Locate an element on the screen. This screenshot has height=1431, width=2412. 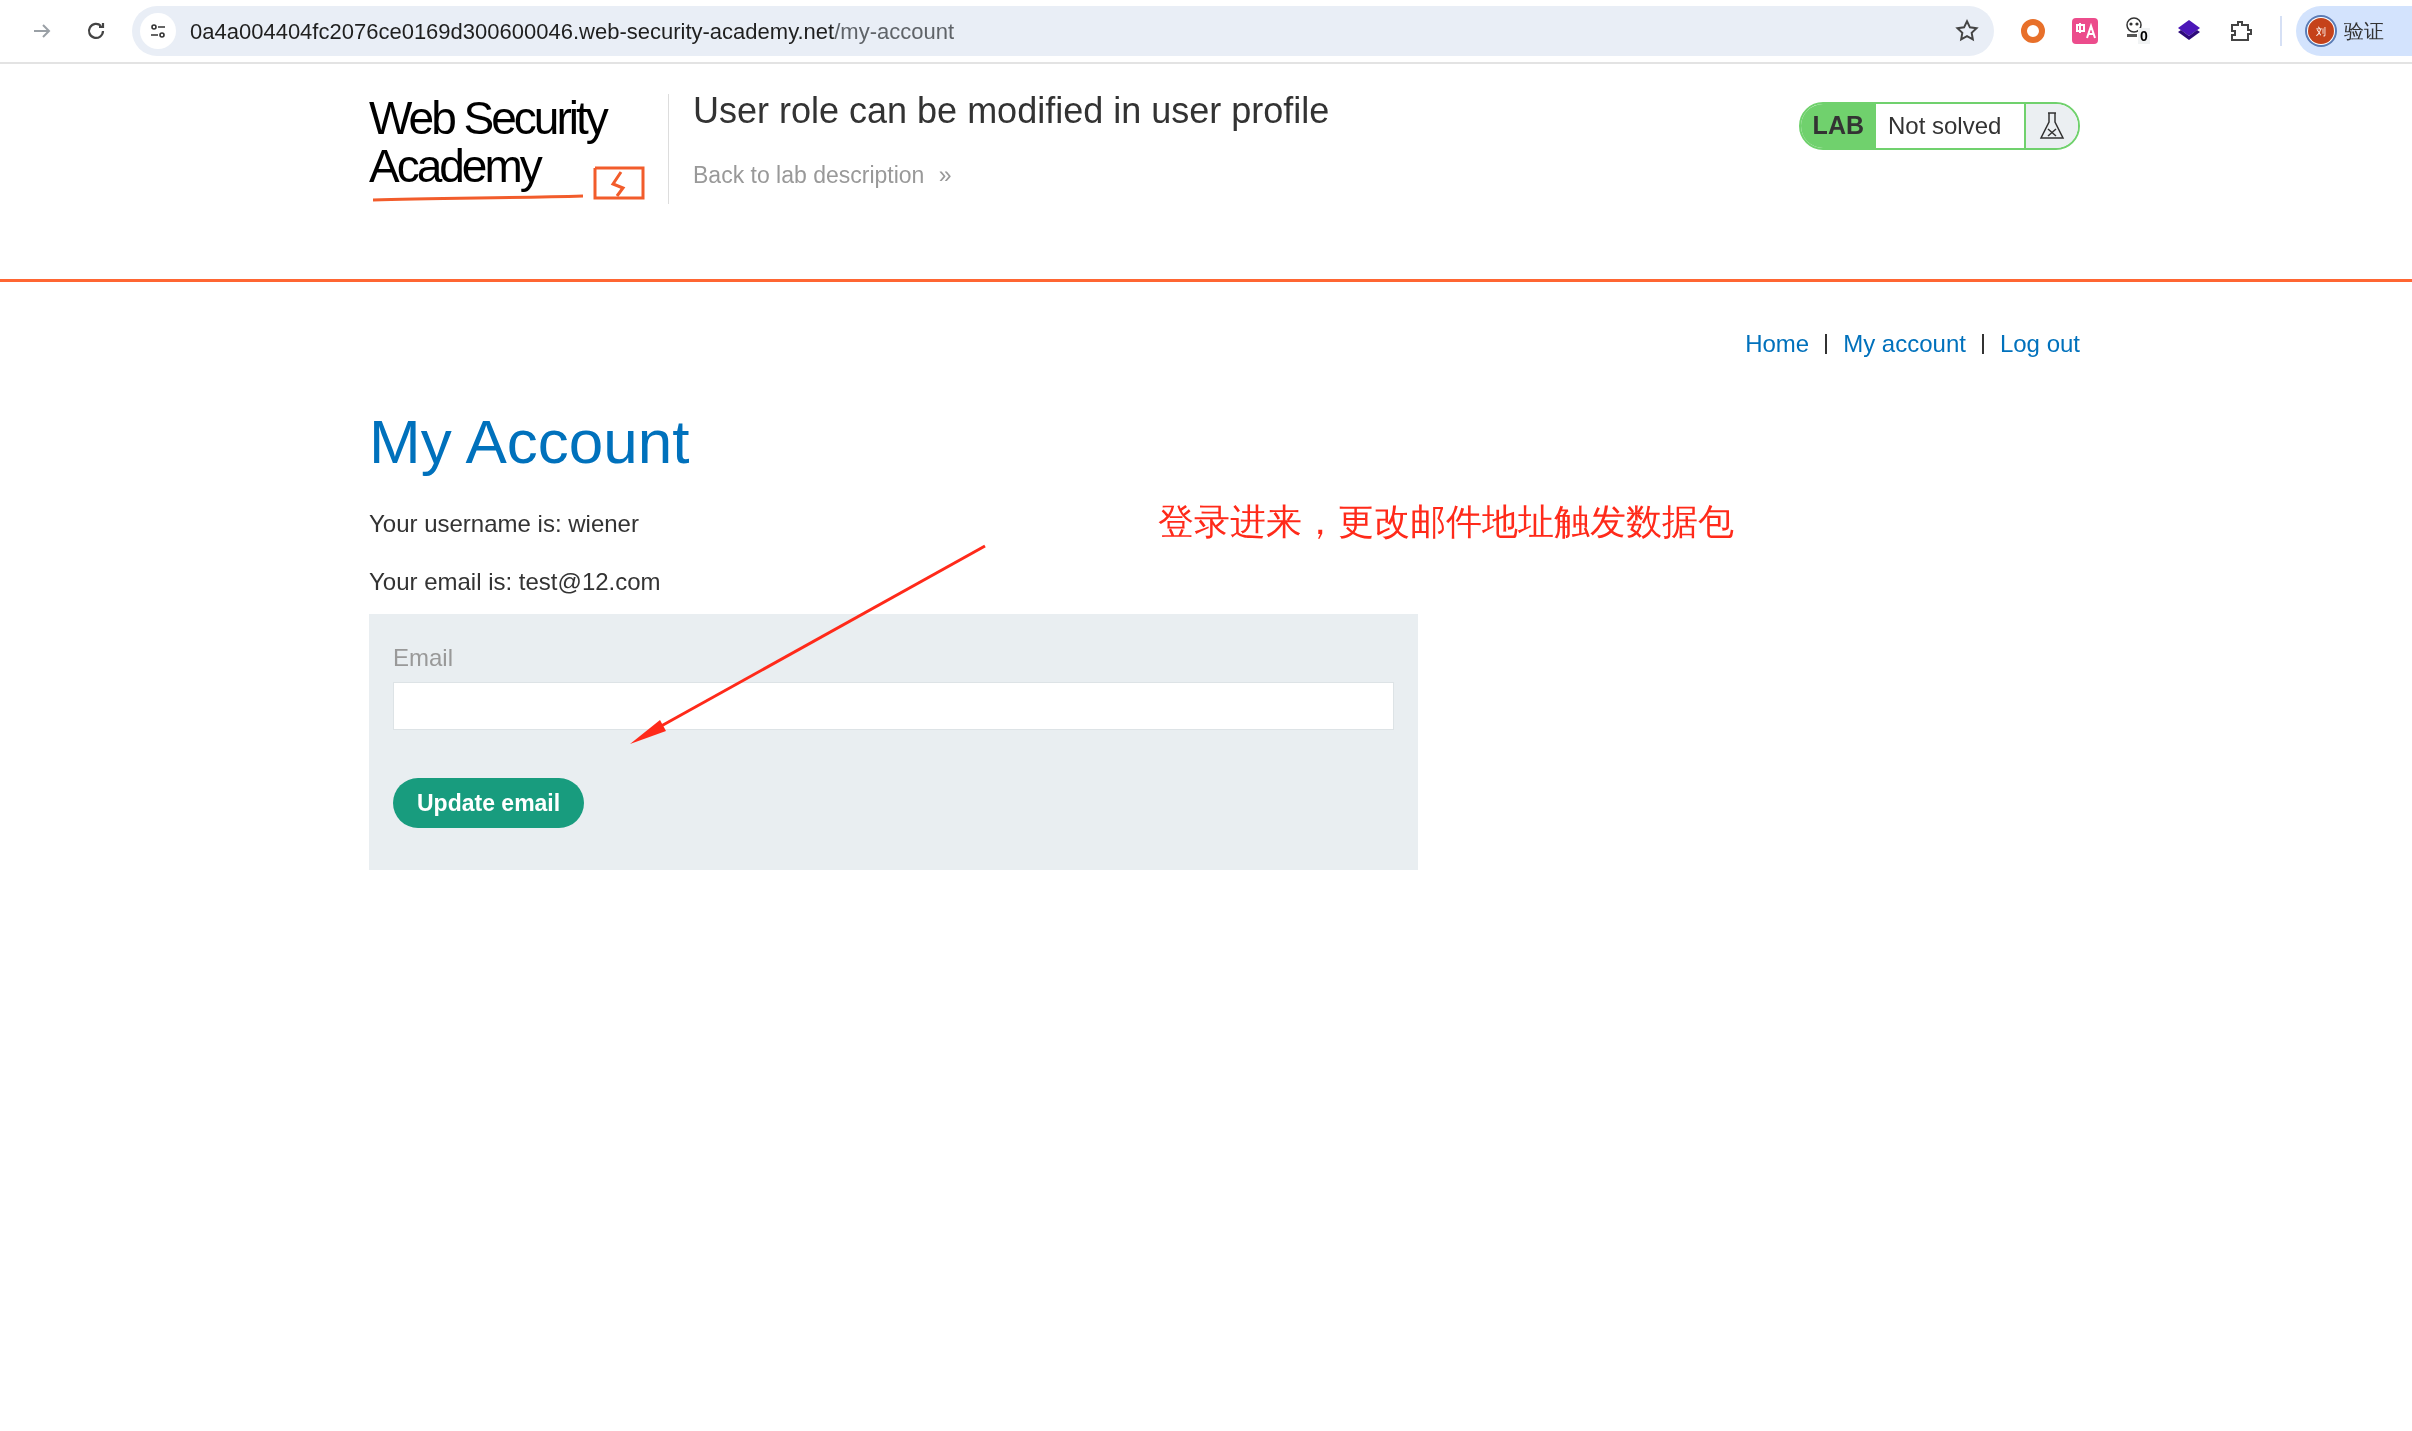
lab-tag: LAB is located at coordinates (1838, 126).